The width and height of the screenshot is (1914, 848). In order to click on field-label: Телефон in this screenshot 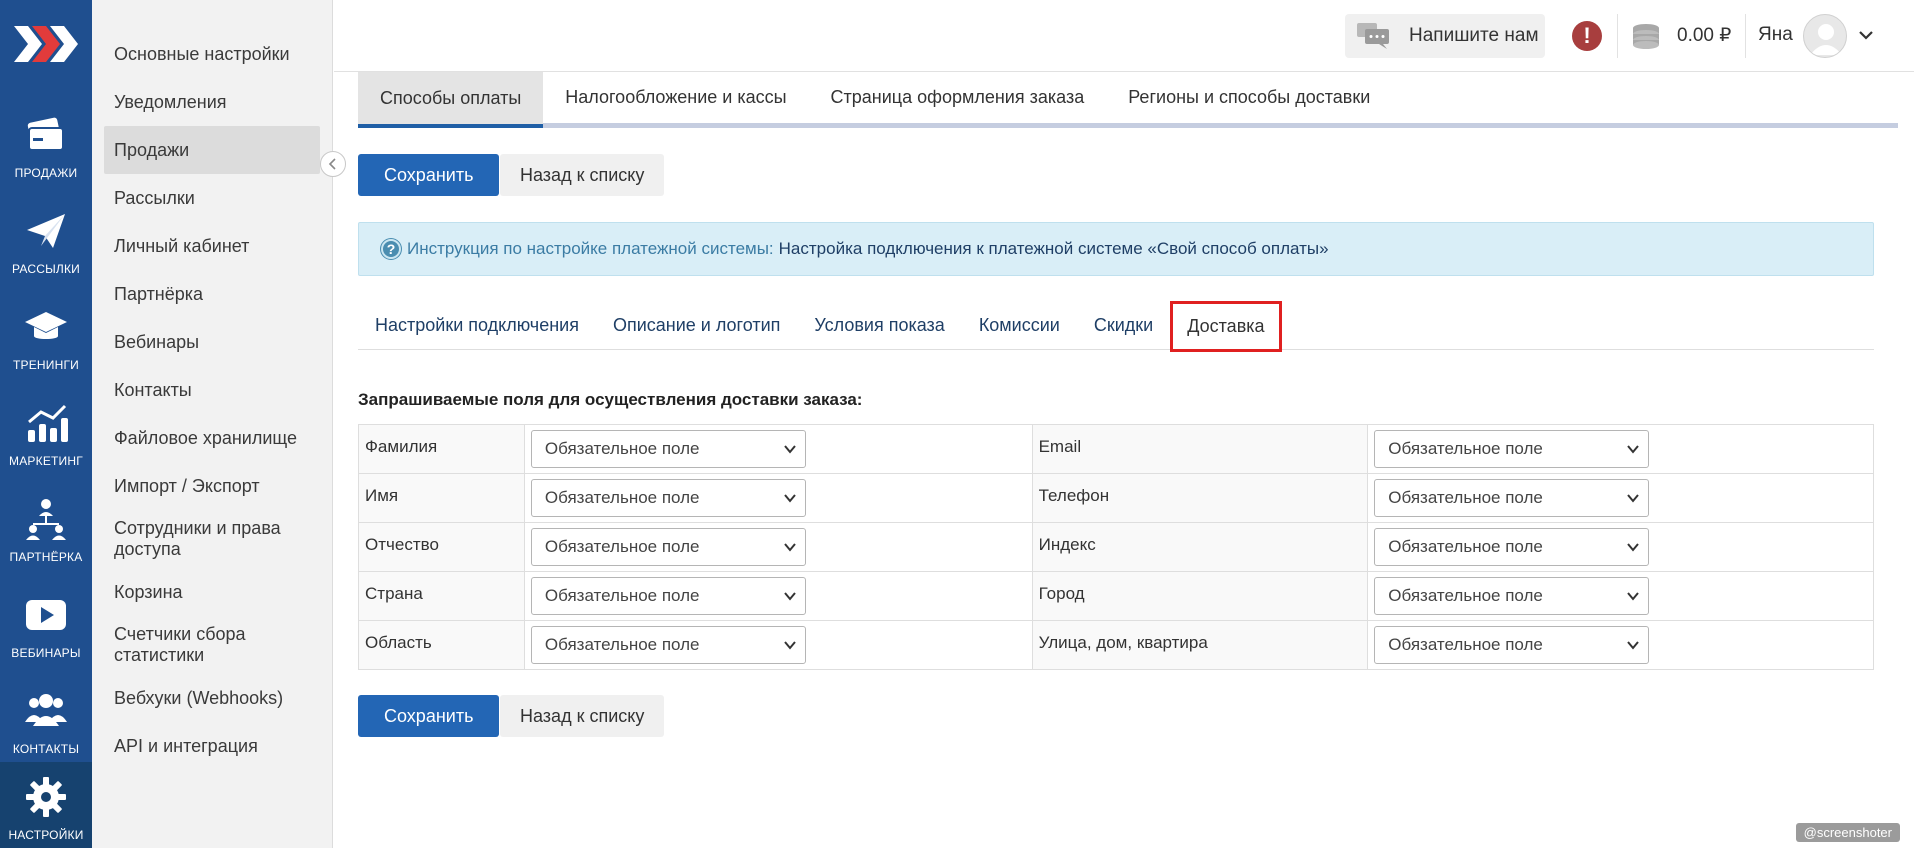, I will do `click(1200, 498)`.